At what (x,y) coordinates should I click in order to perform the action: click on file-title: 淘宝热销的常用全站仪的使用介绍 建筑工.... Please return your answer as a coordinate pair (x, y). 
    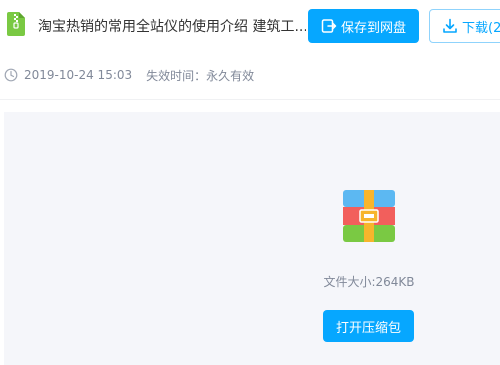
    Looking at the image, I should click on (172, 27).